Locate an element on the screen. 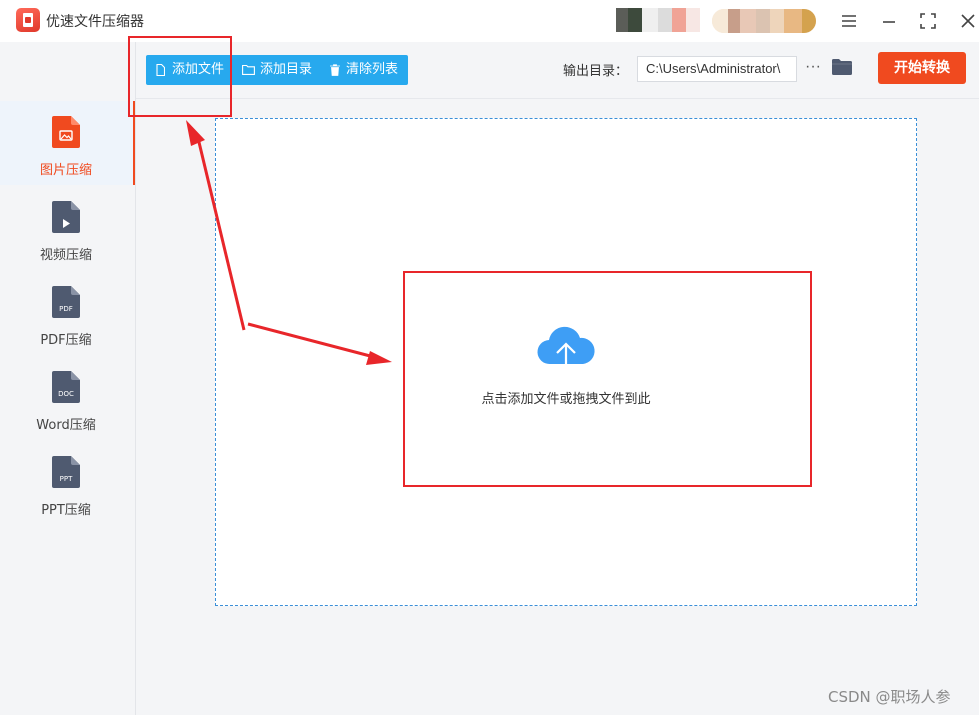 The width and height of the screenshot is (979, 715). minimize-icon is located at coordinates (889, 21).